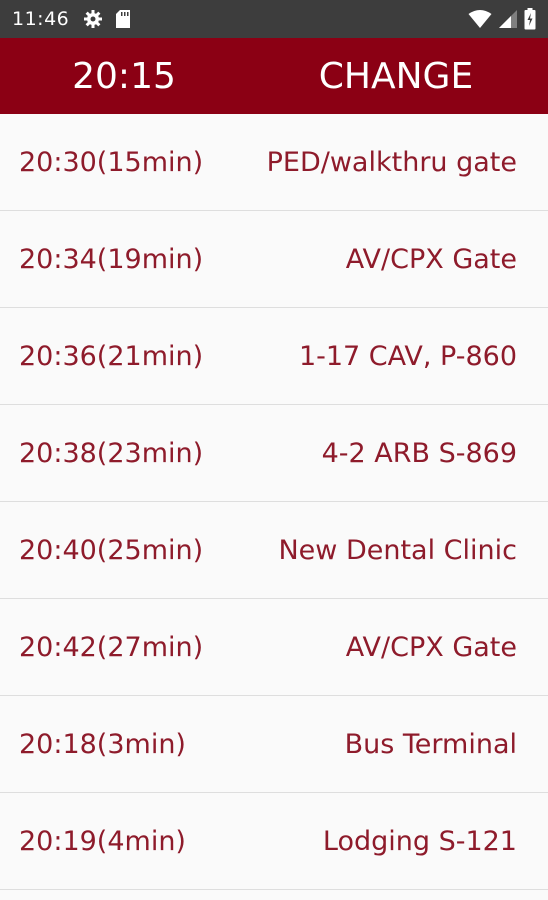  I want to click on schedule-row: 20:19(4min) Lodging S-121, so click(274, 841).